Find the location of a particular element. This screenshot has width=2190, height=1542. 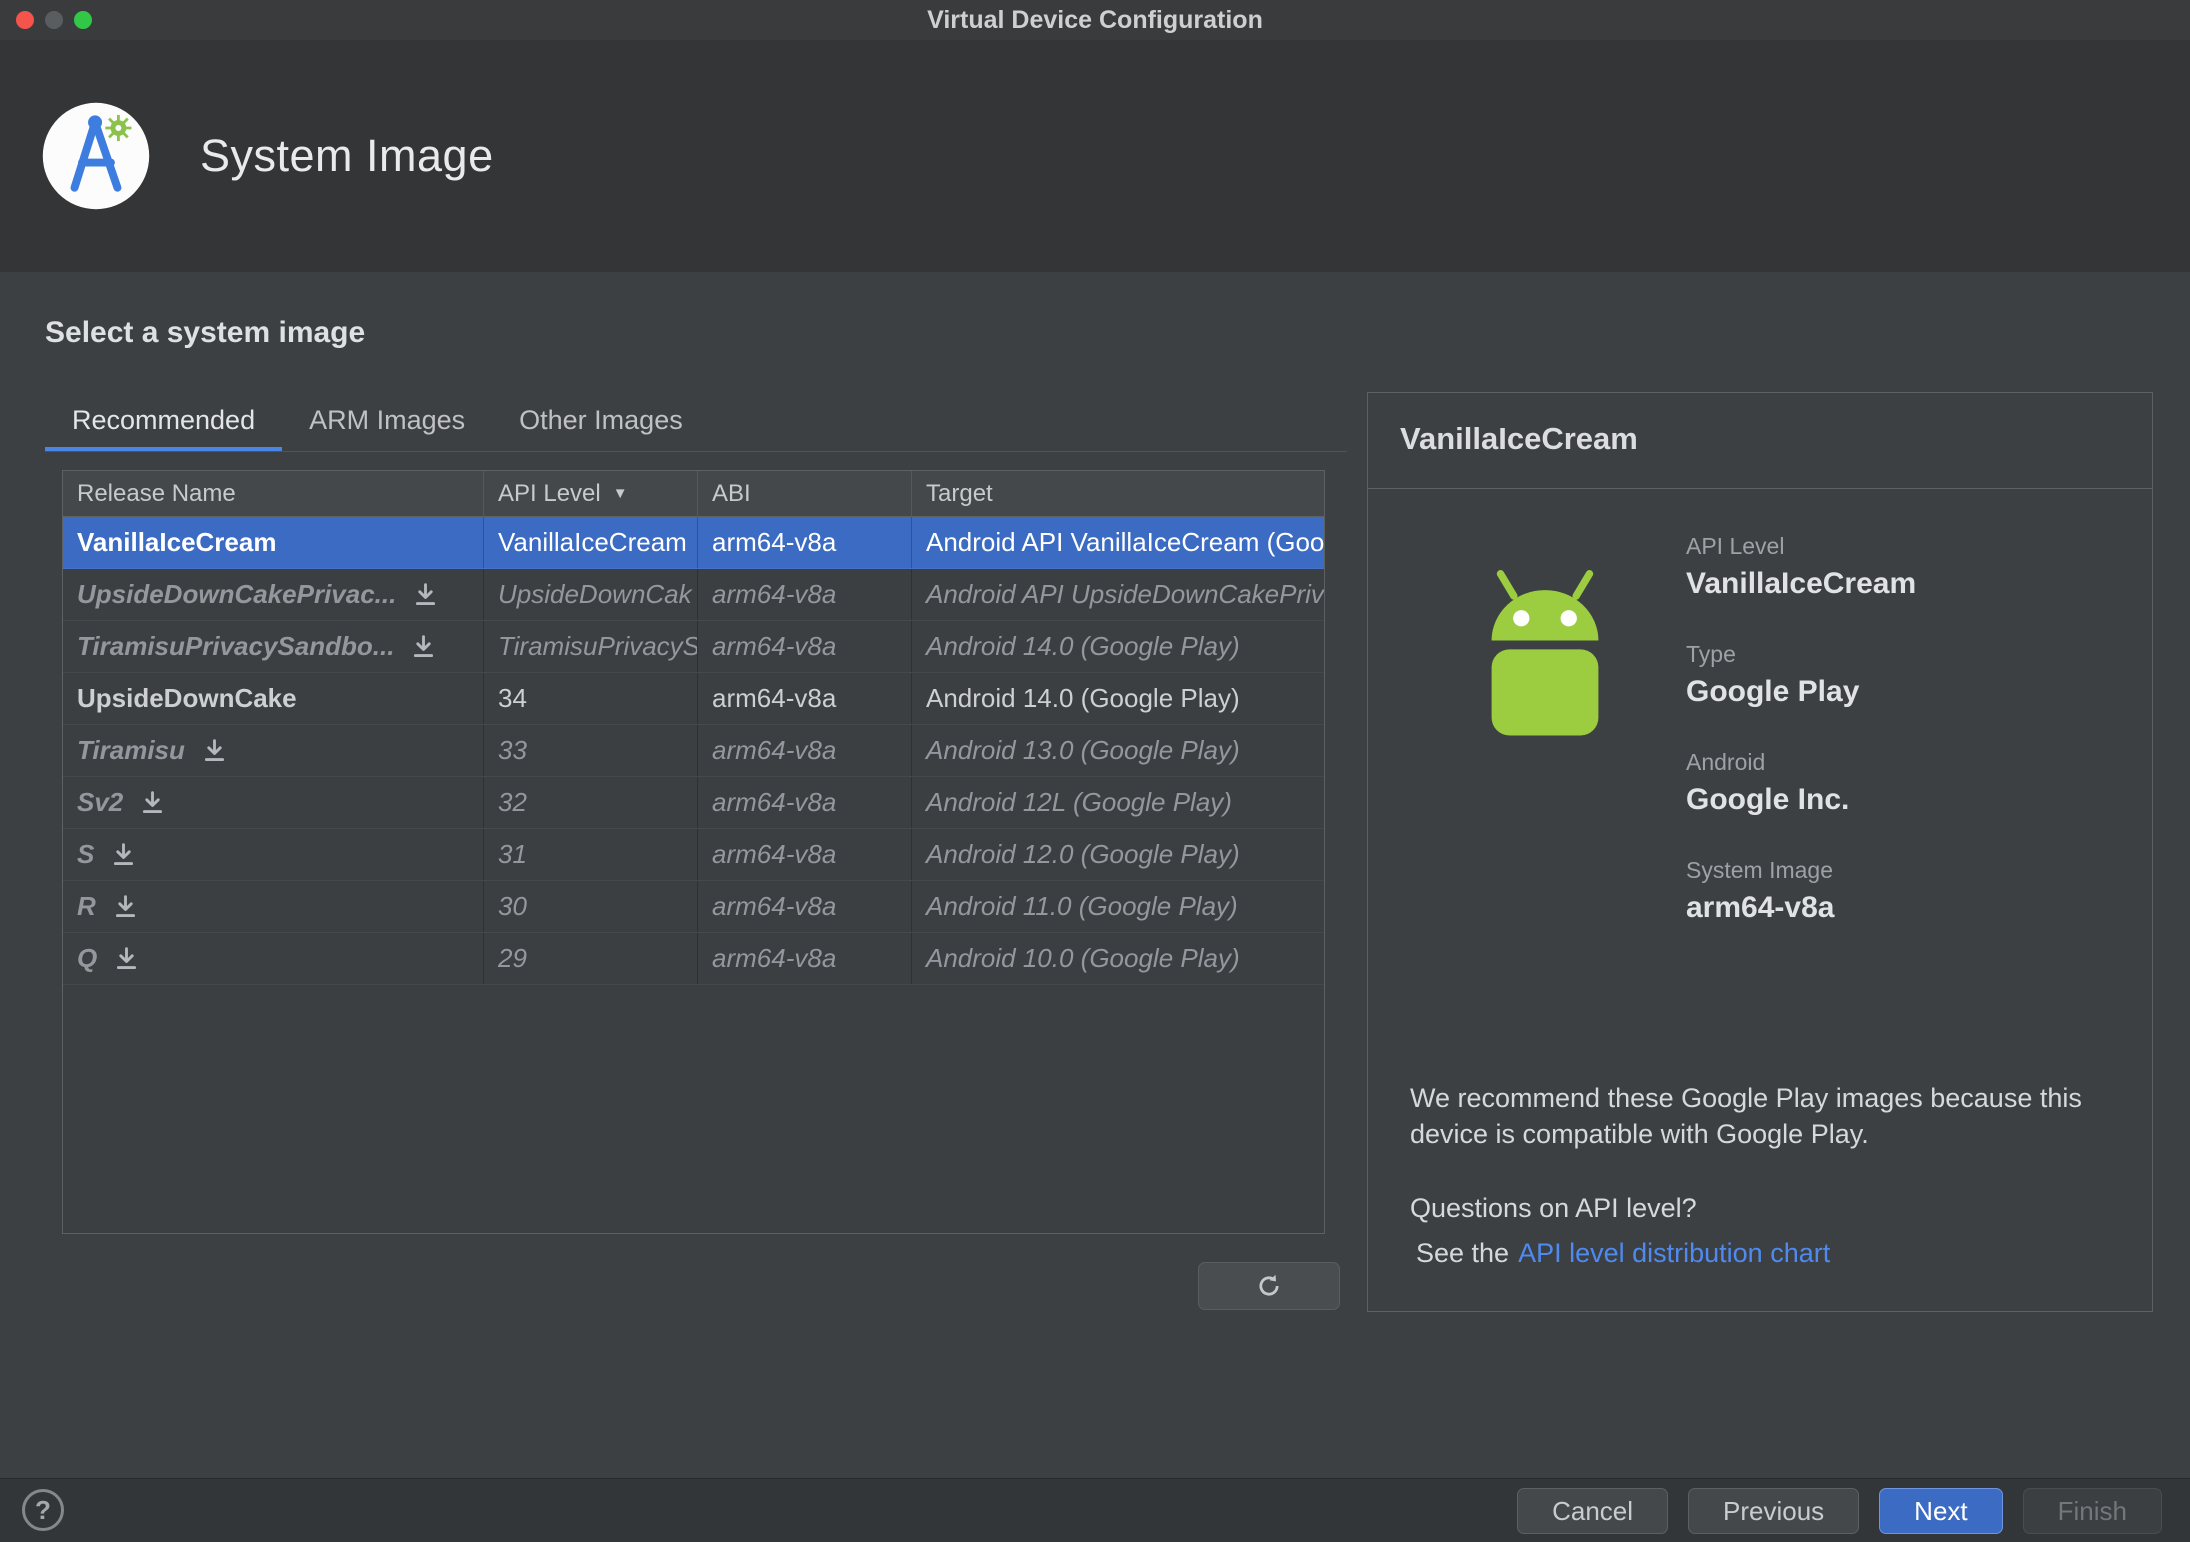

target-cell: Android 12.0 (Google Play) is located at coordinates (1083, 854).